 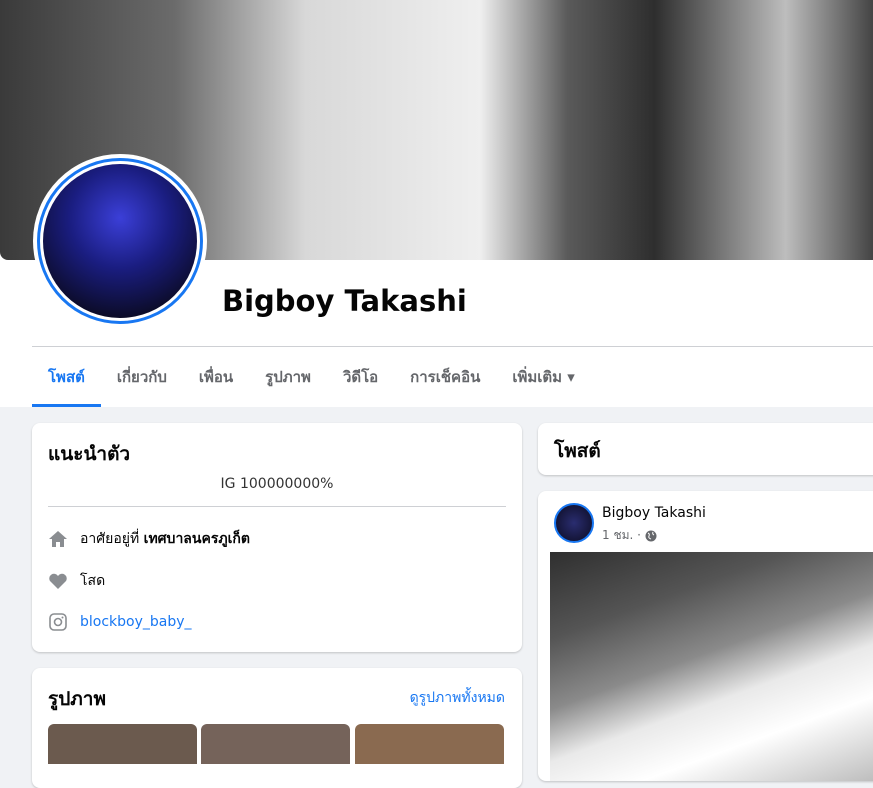 What do you see at coordinates (344, 301) in the screenshot?
I see `profile-name: Bigboy Takashi` at bounding box center [344, 301].